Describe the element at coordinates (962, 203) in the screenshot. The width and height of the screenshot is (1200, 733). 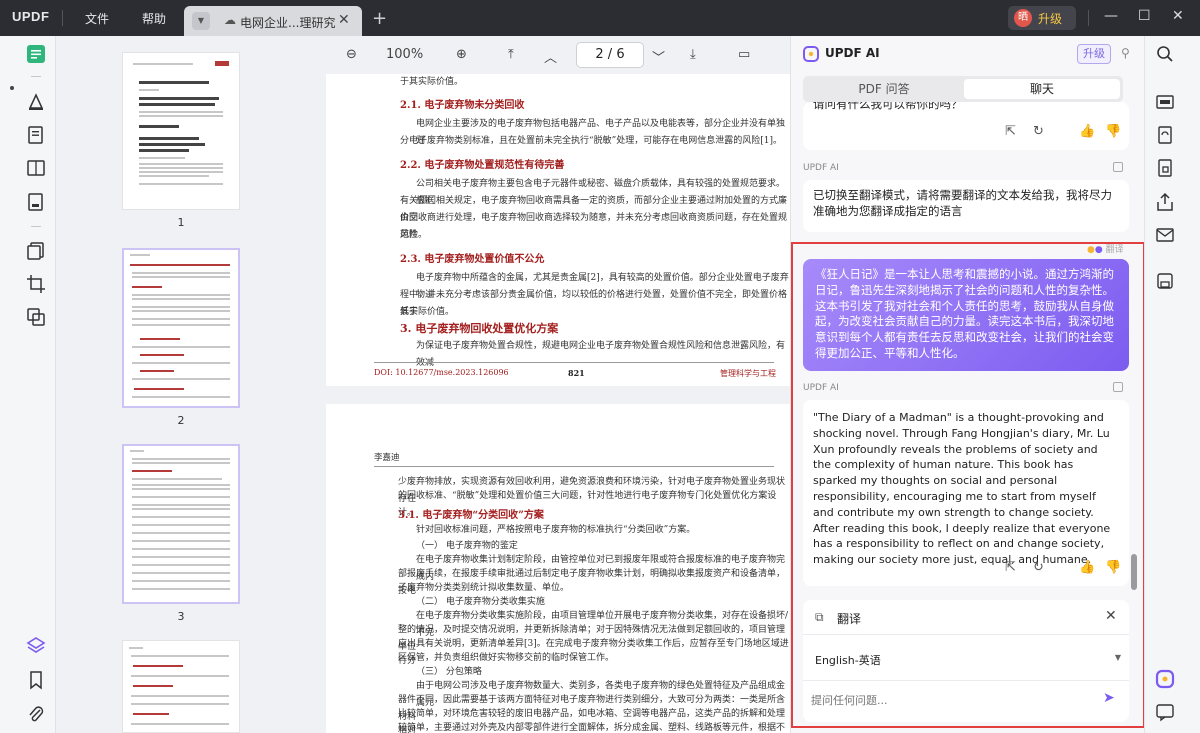
I see `message-text: 已切换至翻译模式，请将需要翻译的文本发给我，我将尽力准确地为您翻译成指定的语言` at that location.